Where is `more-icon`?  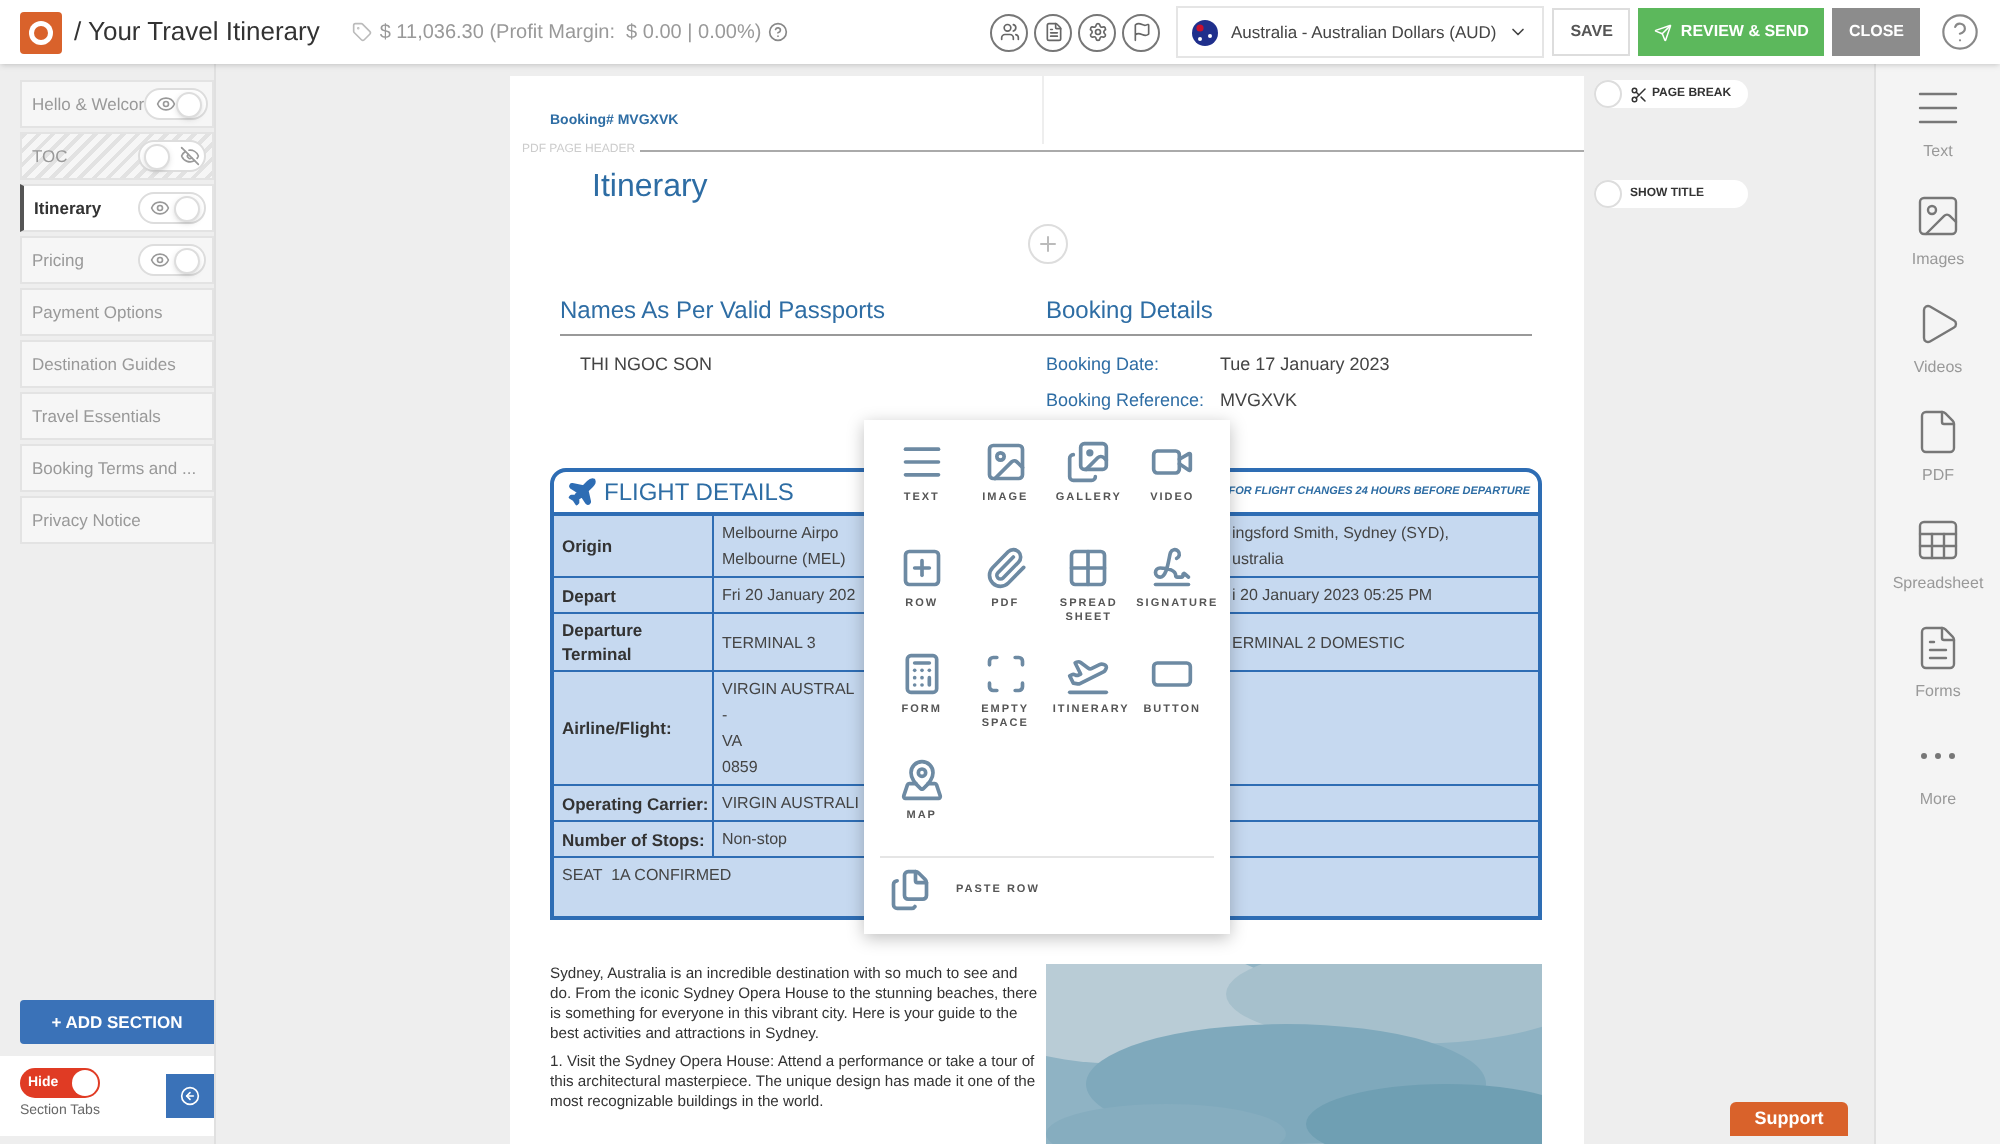
more-icon is located at coordinates (1937, 756).